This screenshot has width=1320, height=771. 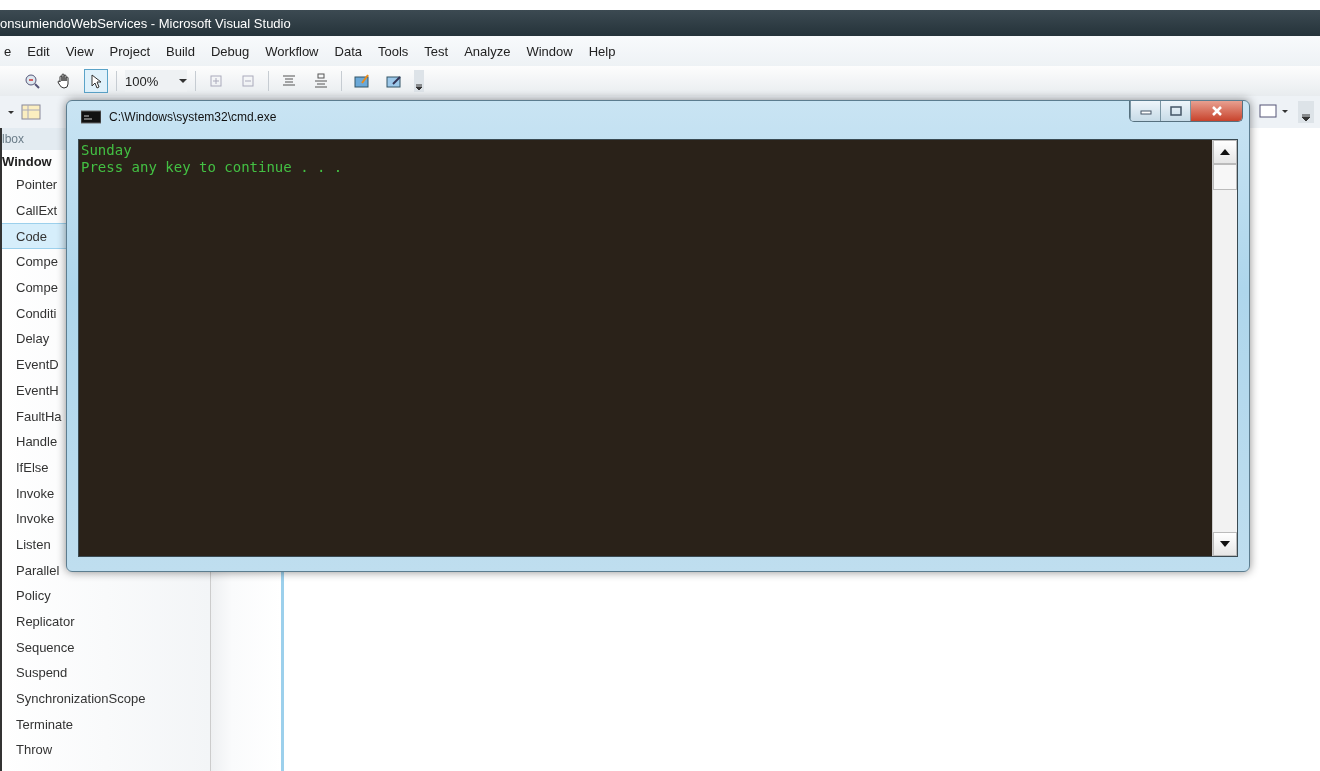 I want to click on menu-item: Project, so click(x=130, y=51).